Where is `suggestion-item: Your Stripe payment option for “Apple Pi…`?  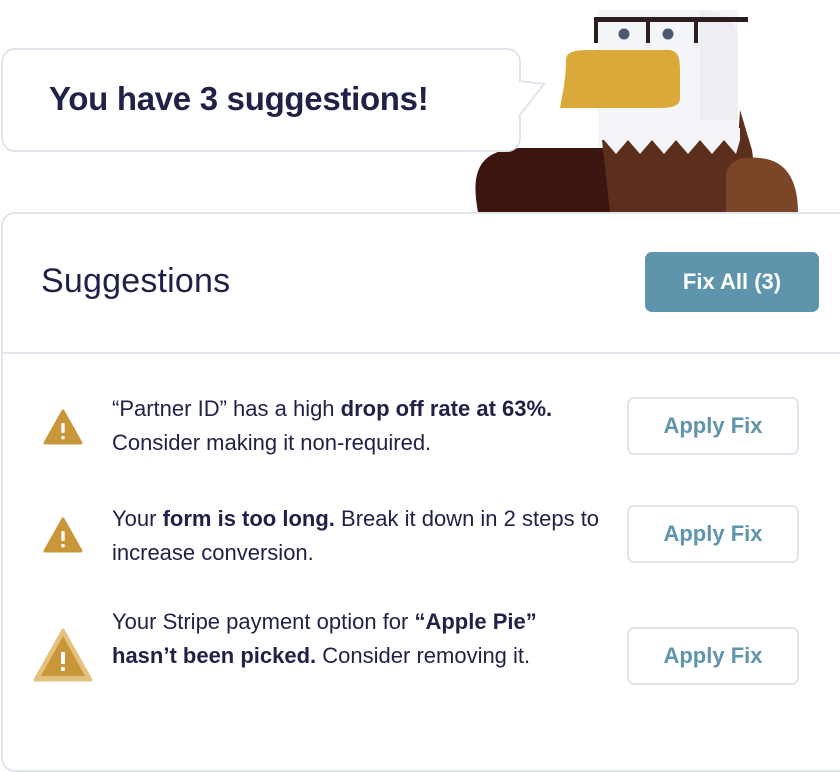 suggestion-item: Your Stripe payment option for “Apple Pi… is located at coordinates (421, 653).